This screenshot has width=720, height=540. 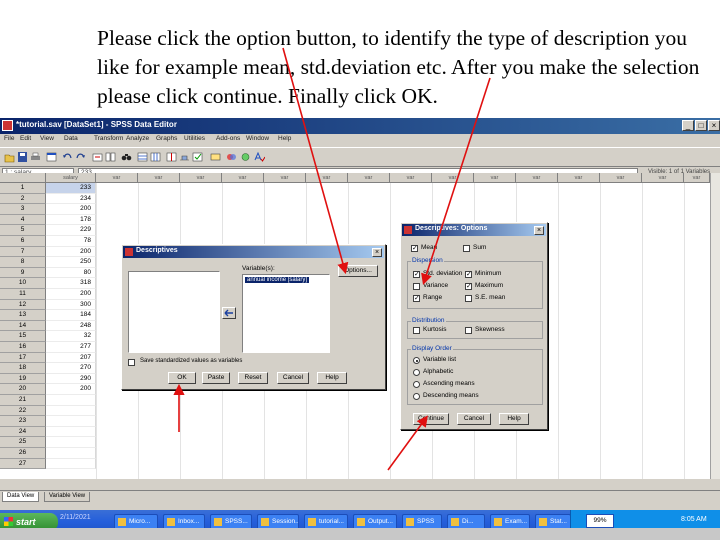 I want to click on salary-cell: 234, so click(x=71, y=199).